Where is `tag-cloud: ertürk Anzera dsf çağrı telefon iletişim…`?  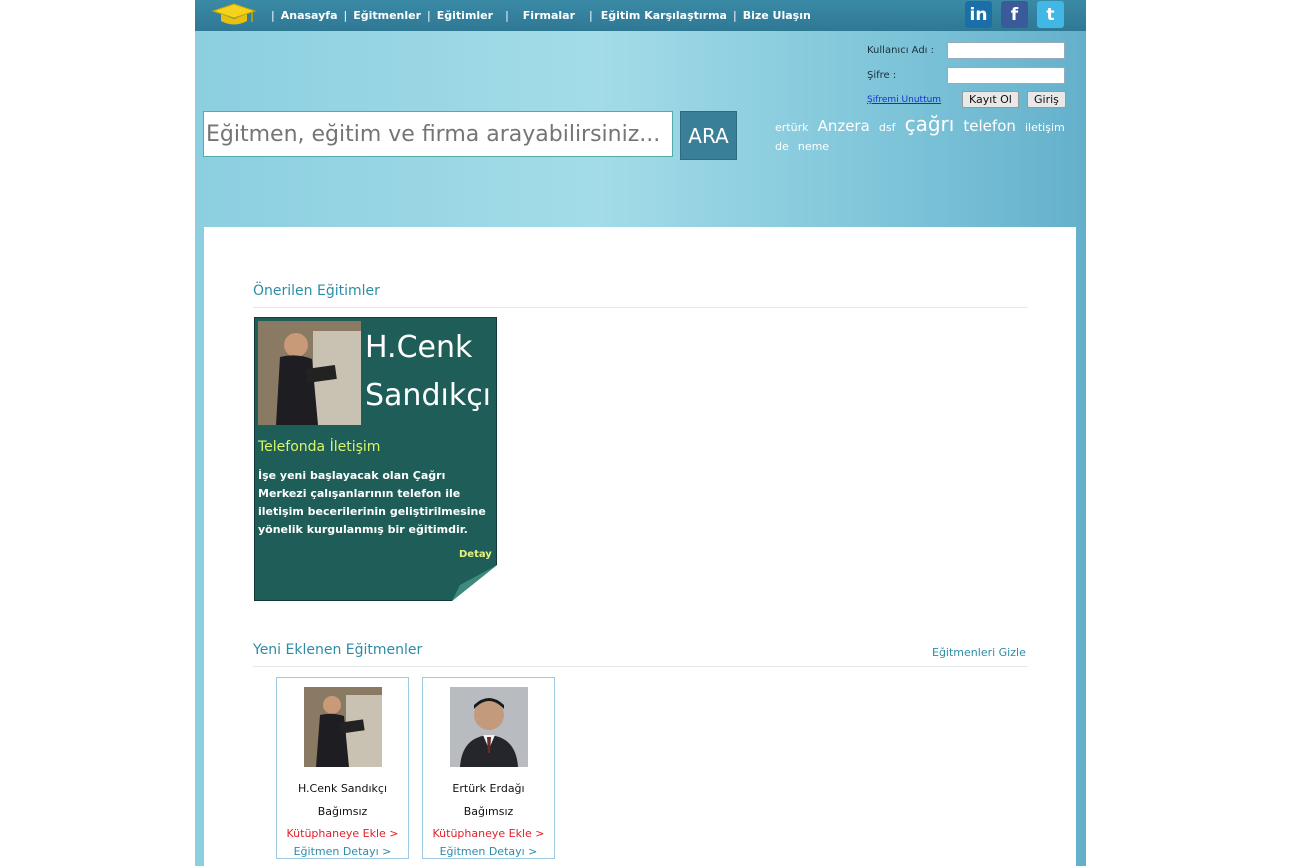
tag-cloud: ertürk Anzera dsf çağrı telefon iletişim… is located at coordinates (925, 134).